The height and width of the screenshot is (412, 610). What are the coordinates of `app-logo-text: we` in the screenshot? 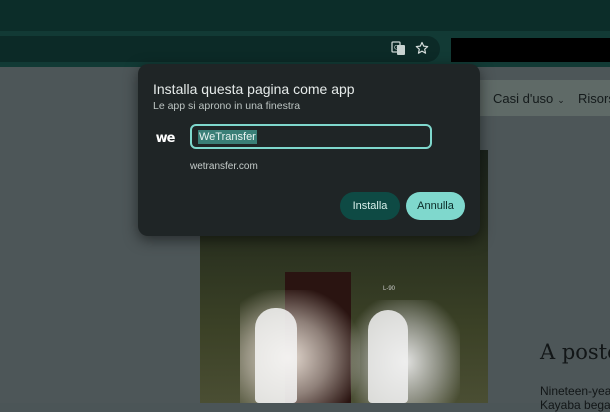 It's located at (165, 138).